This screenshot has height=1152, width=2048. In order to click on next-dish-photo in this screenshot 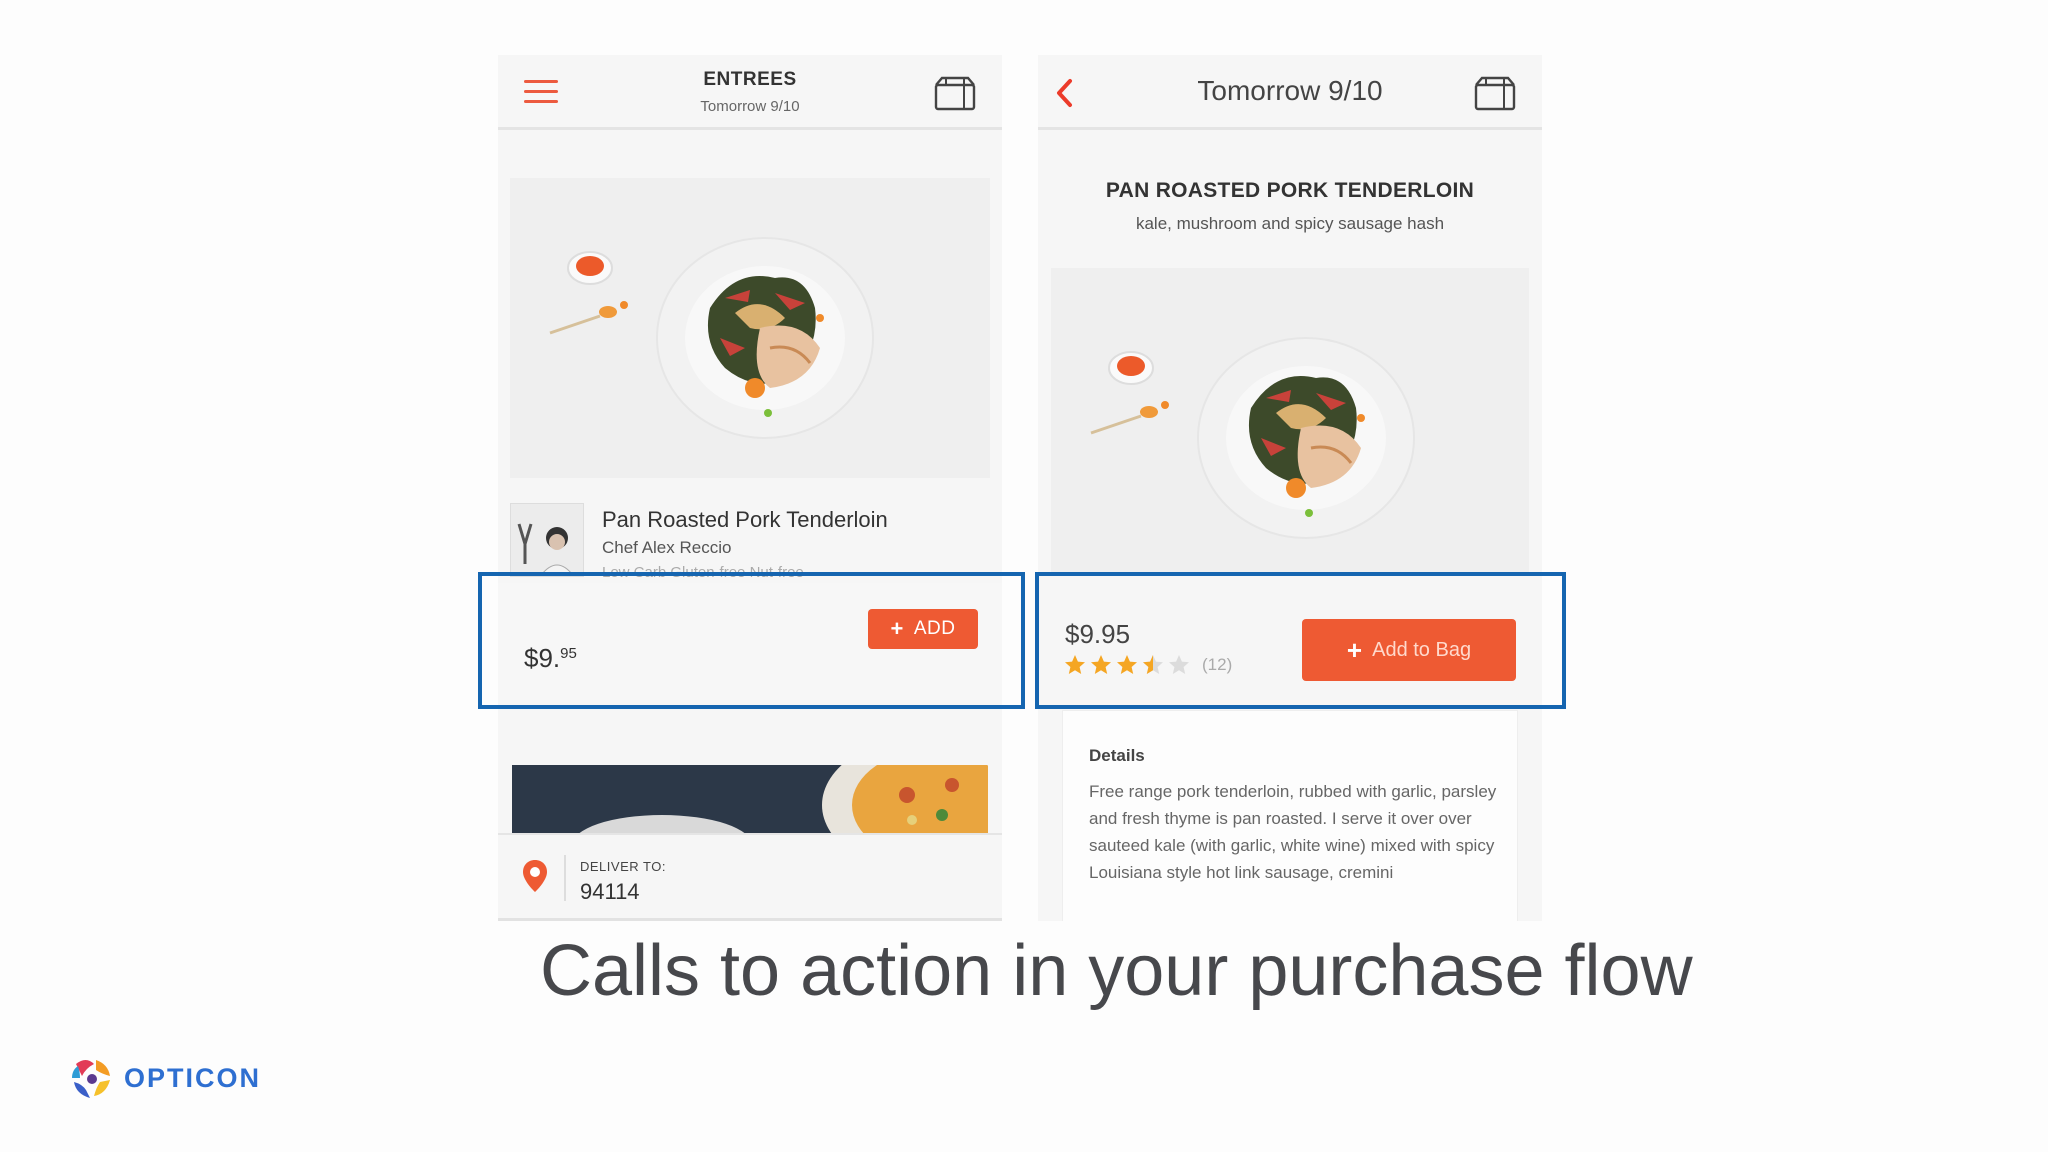, I will do `click(750, 800)`.